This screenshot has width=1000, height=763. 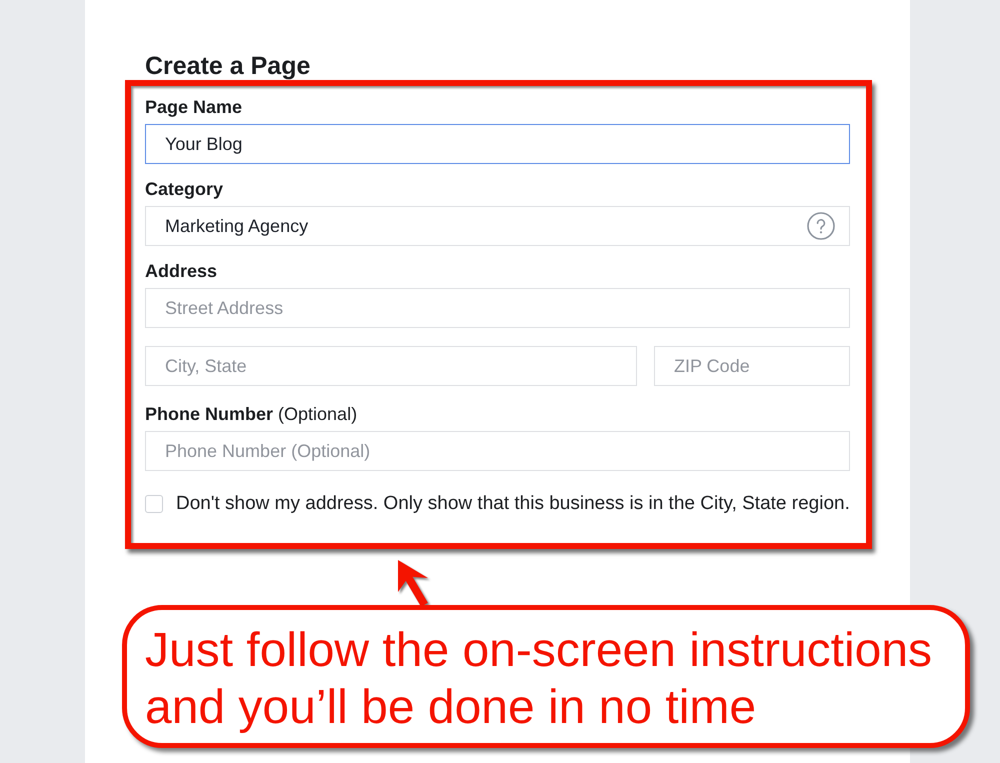 I want to click on field-label: Page Name, so click(x=193, y=107).